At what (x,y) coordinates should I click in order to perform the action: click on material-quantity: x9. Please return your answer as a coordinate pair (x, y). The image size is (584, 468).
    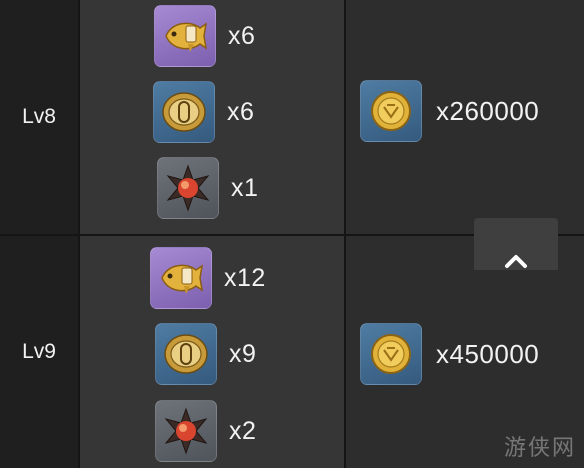
    Looking at the image, I should click on (243, 353).